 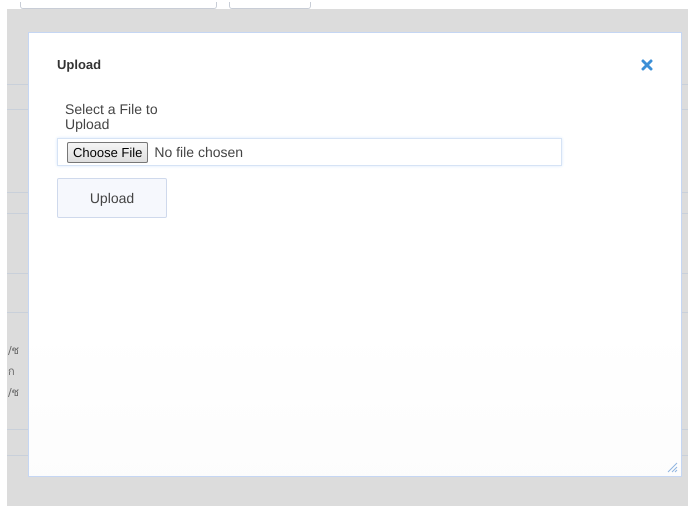 I want to click on resize-grip-icon, so click(x=672, y=467).